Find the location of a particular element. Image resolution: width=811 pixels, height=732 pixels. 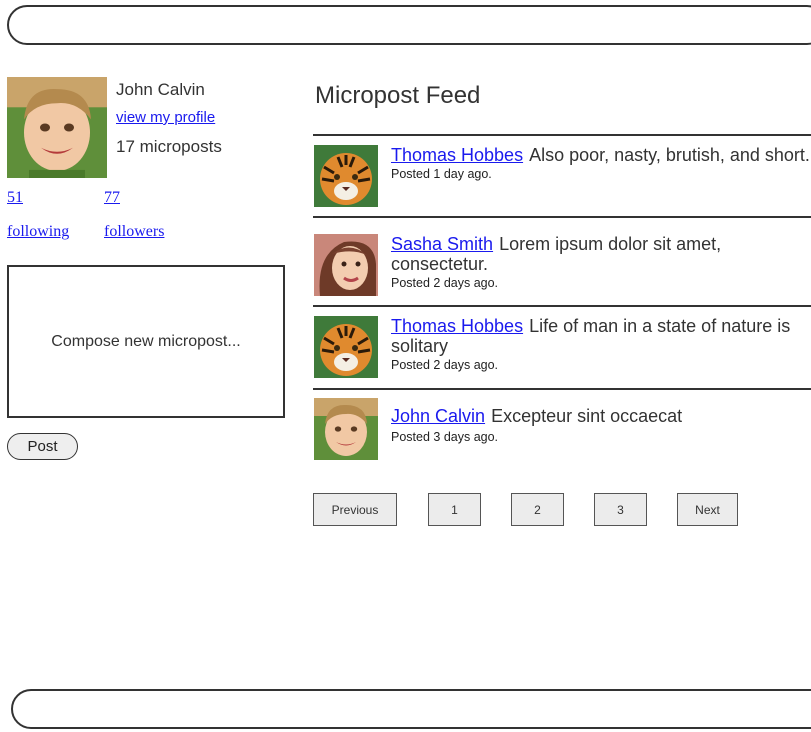

page-3-button: 3 is located at coordinates (620, 509).